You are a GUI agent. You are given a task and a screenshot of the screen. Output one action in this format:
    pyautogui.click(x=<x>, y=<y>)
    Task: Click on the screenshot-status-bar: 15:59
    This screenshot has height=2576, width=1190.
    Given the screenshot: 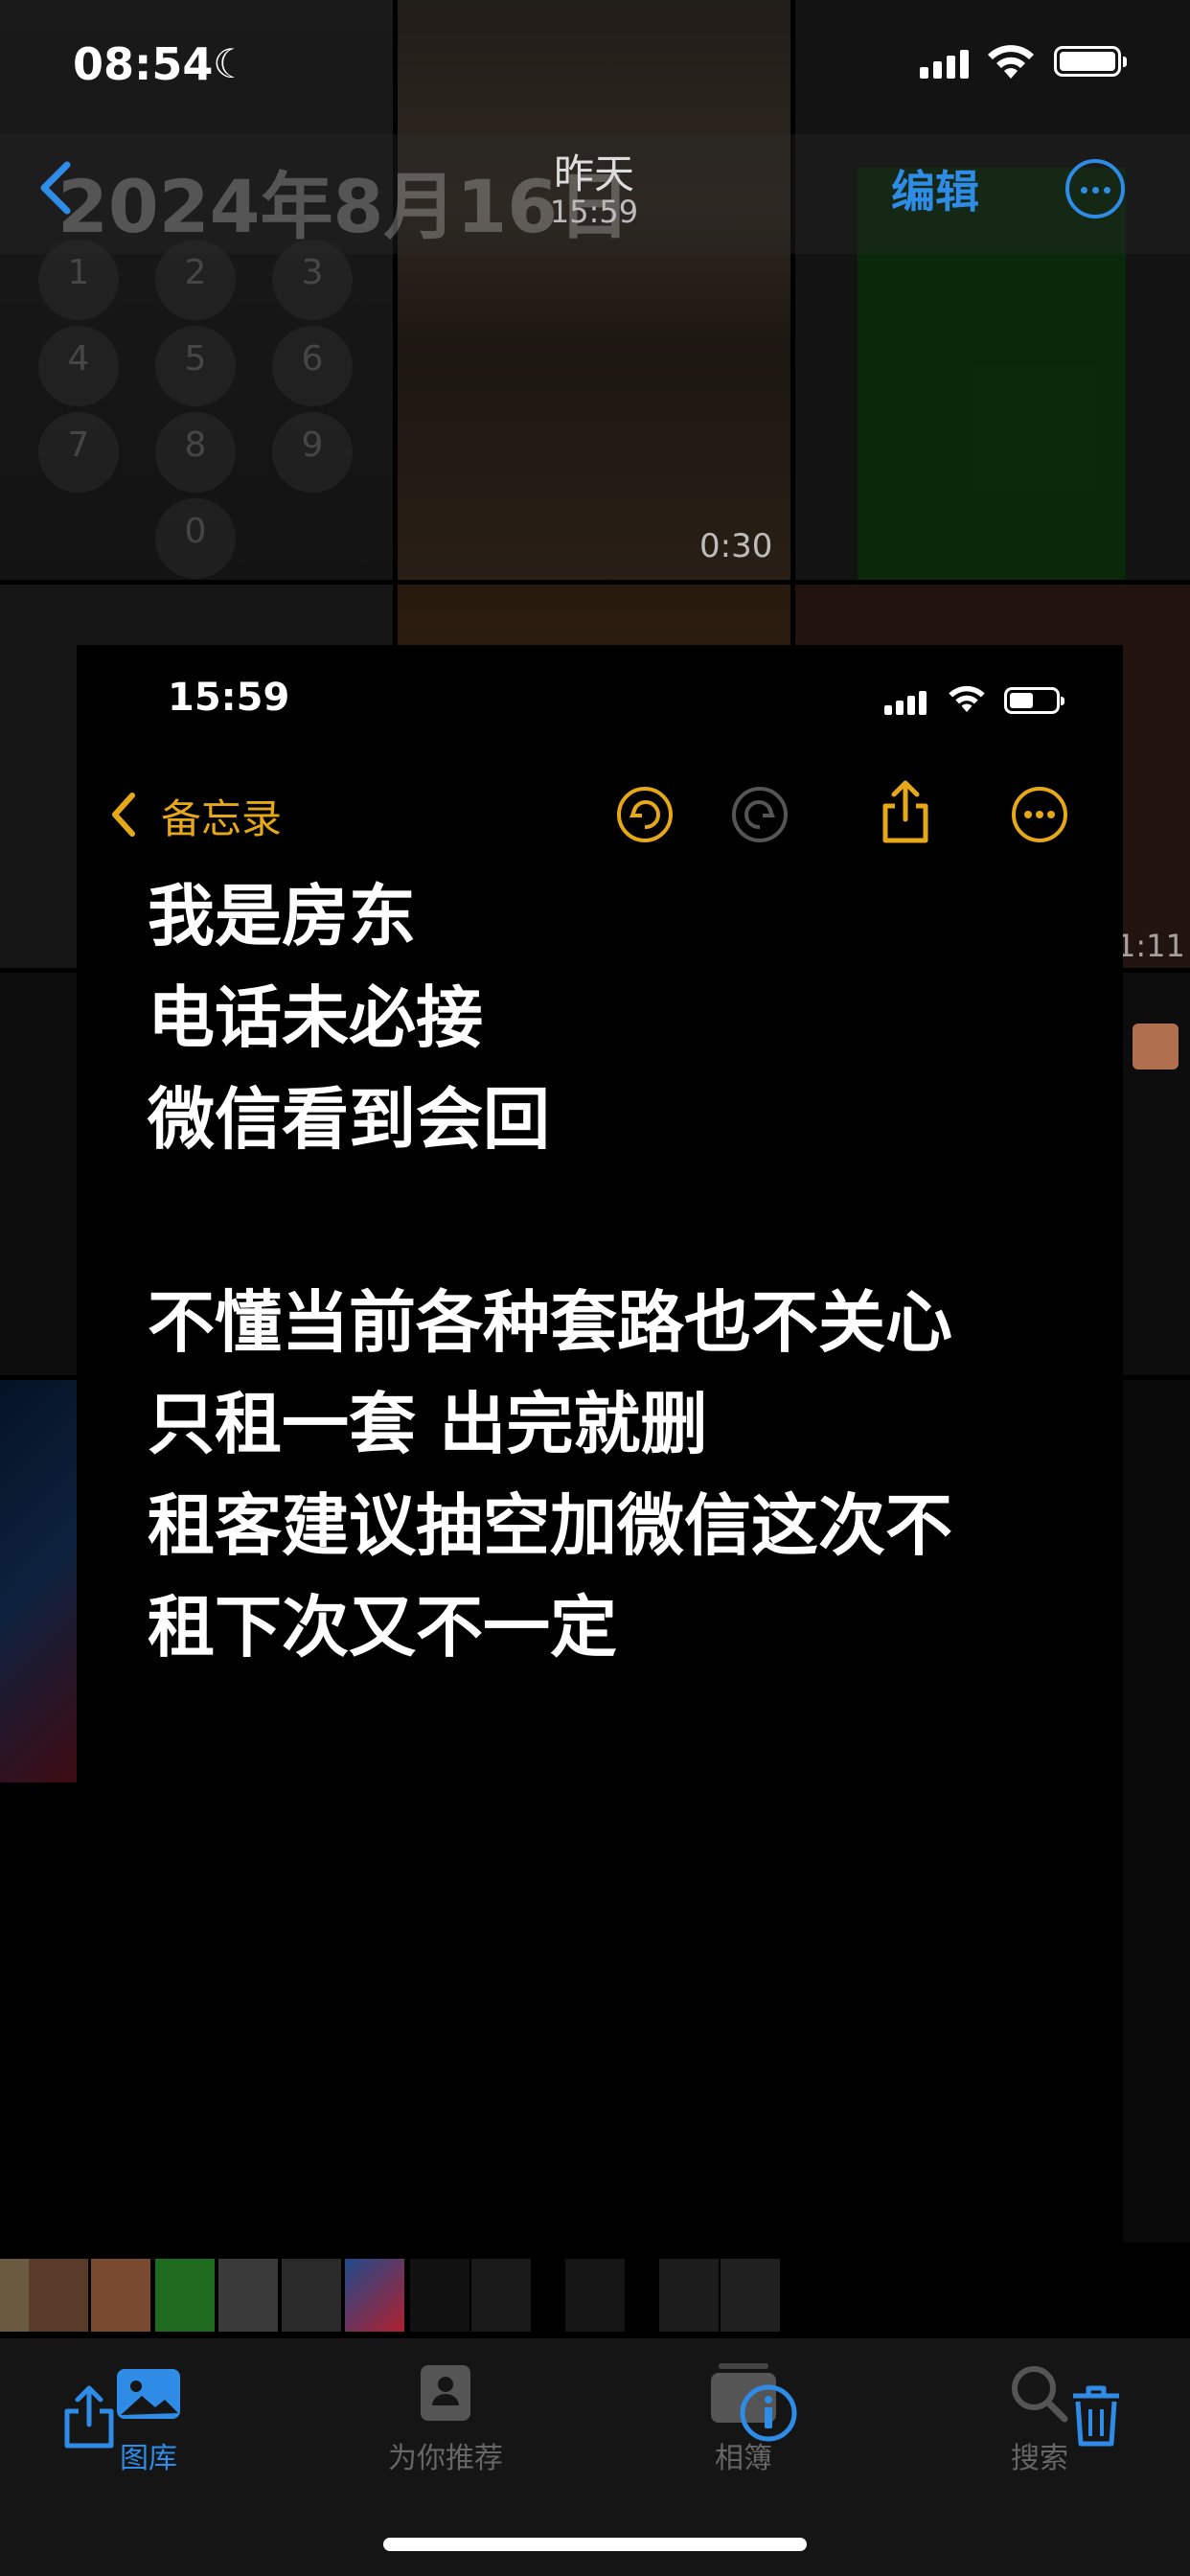 What is the action you would take?
    pyautogui.click(x=600, y=693)
    